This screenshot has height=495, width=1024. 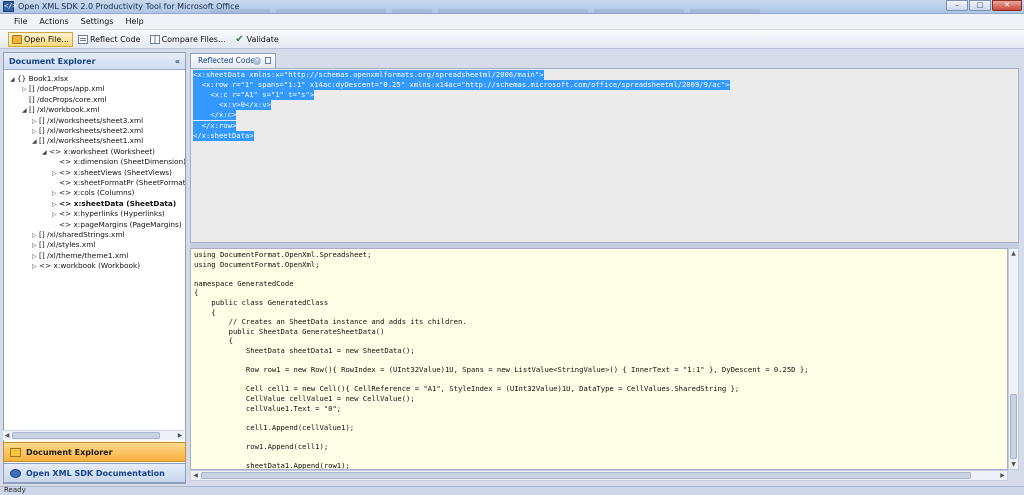 What do you see at coordinates (15, 490) in the screenshot?
I see `status-text: Ready` at bounding box center [15, 490].